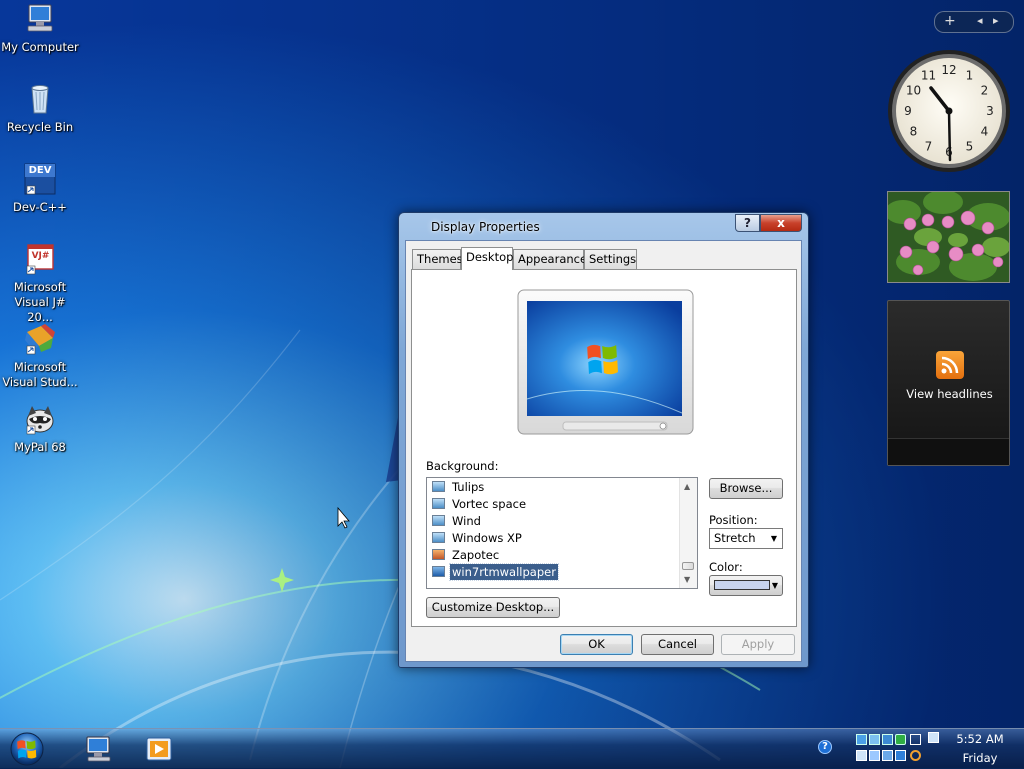  I want to click on feed-headlines-gadget: View headlines, so click(948, 383).